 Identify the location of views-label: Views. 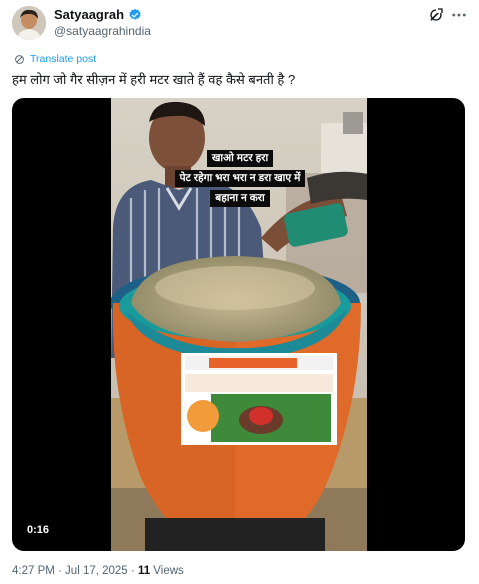
(167, 571).